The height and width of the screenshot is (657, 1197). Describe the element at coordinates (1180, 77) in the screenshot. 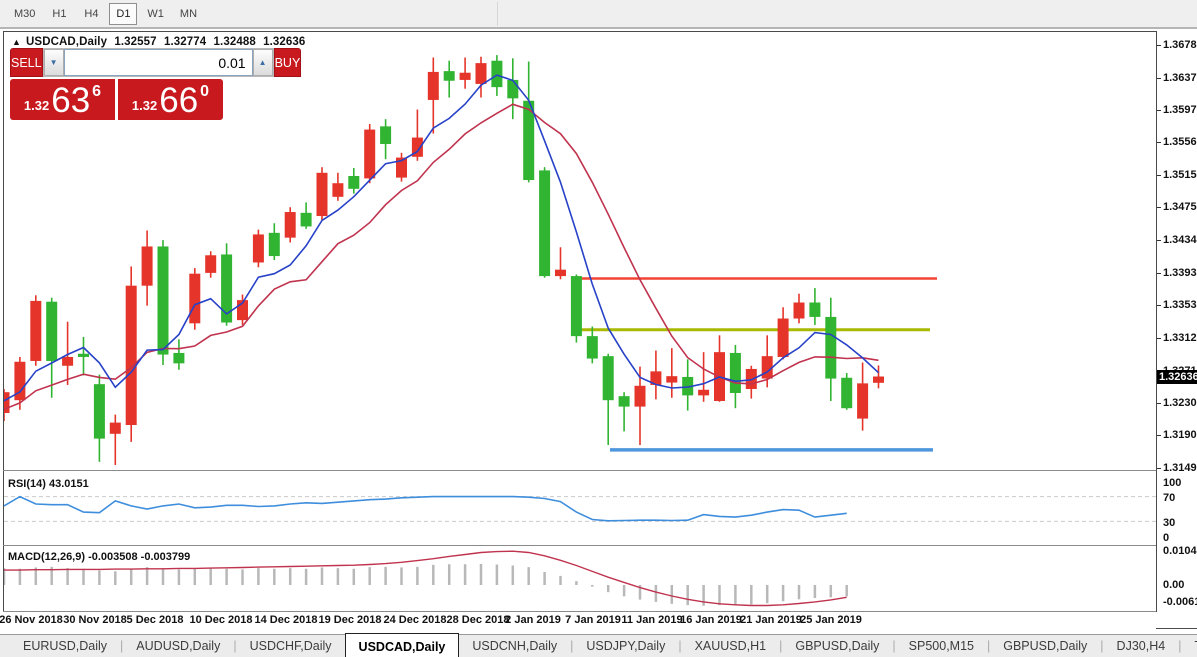

I see `price-axis-label: 1.36370` at that location.